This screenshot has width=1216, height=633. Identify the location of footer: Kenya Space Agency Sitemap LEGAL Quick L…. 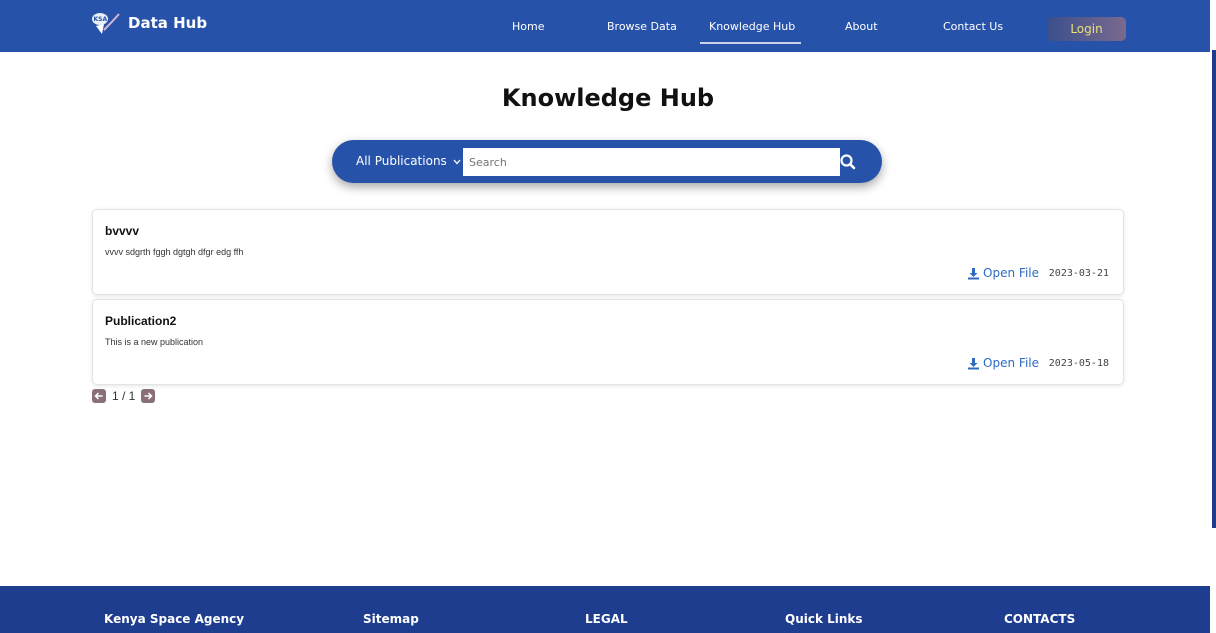
(605, 609).